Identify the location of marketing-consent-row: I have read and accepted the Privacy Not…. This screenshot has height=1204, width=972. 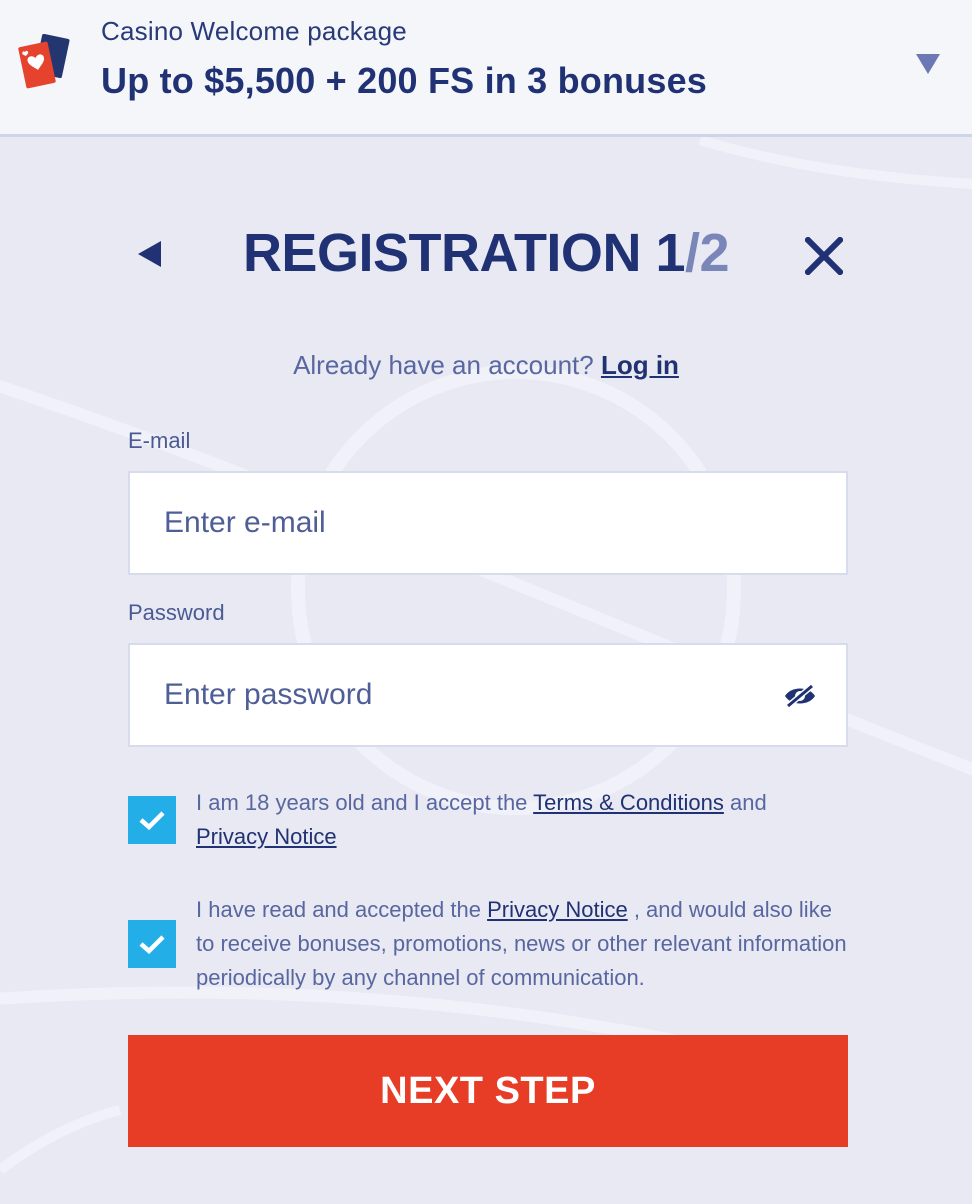
(488, 945).